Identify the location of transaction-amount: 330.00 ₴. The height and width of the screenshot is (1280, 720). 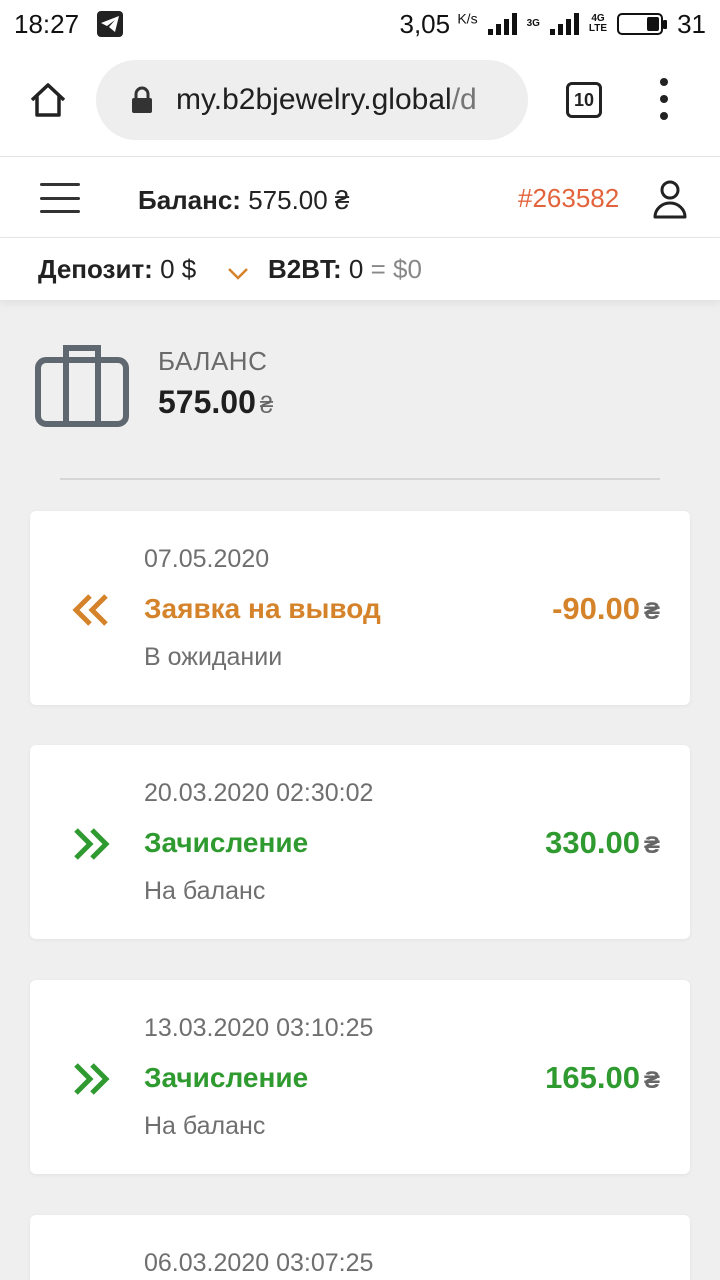
(602, 842).